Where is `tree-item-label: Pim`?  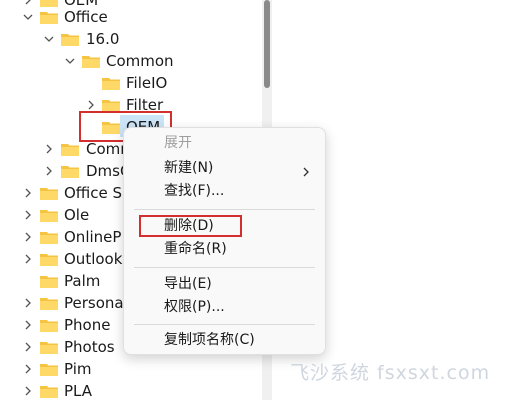
tree-item-label: Pim is located at coordinates (78, 369).